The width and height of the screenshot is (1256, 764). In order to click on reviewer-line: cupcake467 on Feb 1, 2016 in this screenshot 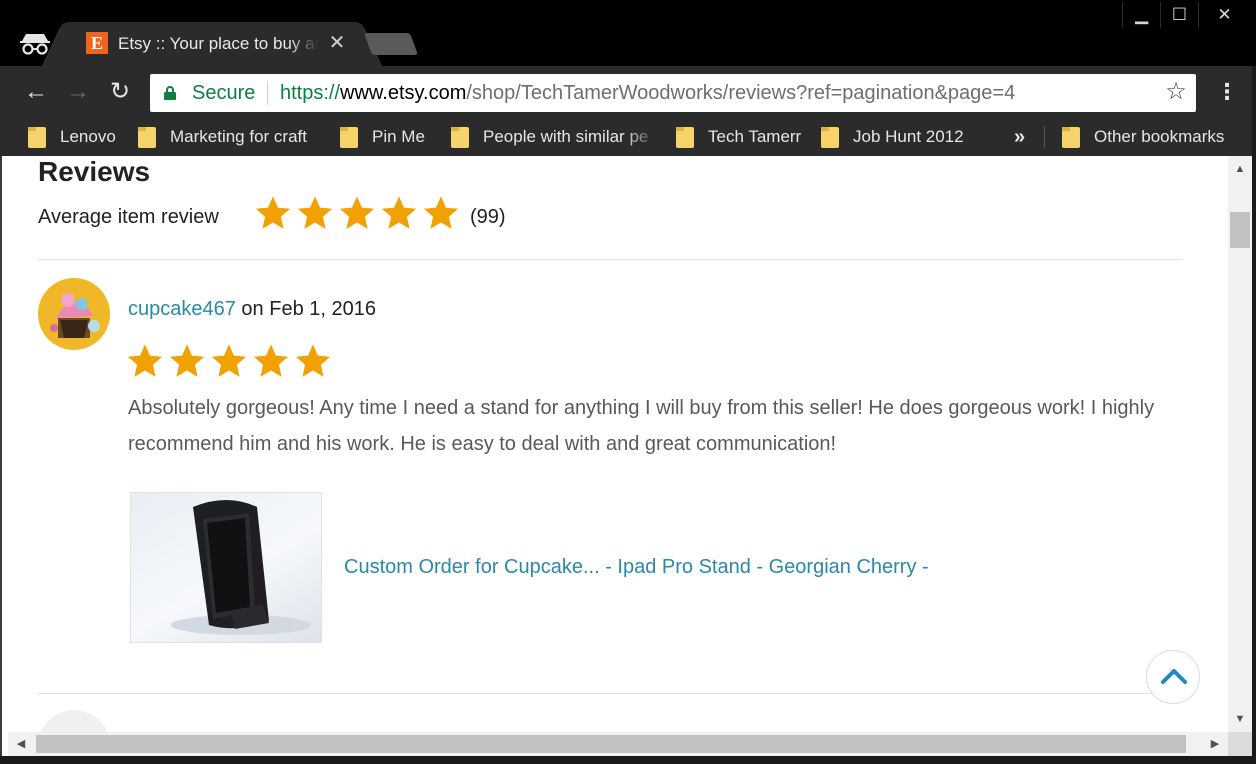, I will do `click(252, 309)`.